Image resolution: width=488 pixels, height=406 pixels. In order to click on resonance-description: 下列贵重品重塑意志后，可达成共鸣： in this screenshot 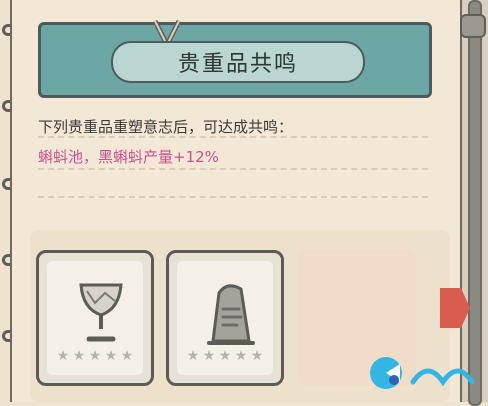, I will do `click(166, 127)`.